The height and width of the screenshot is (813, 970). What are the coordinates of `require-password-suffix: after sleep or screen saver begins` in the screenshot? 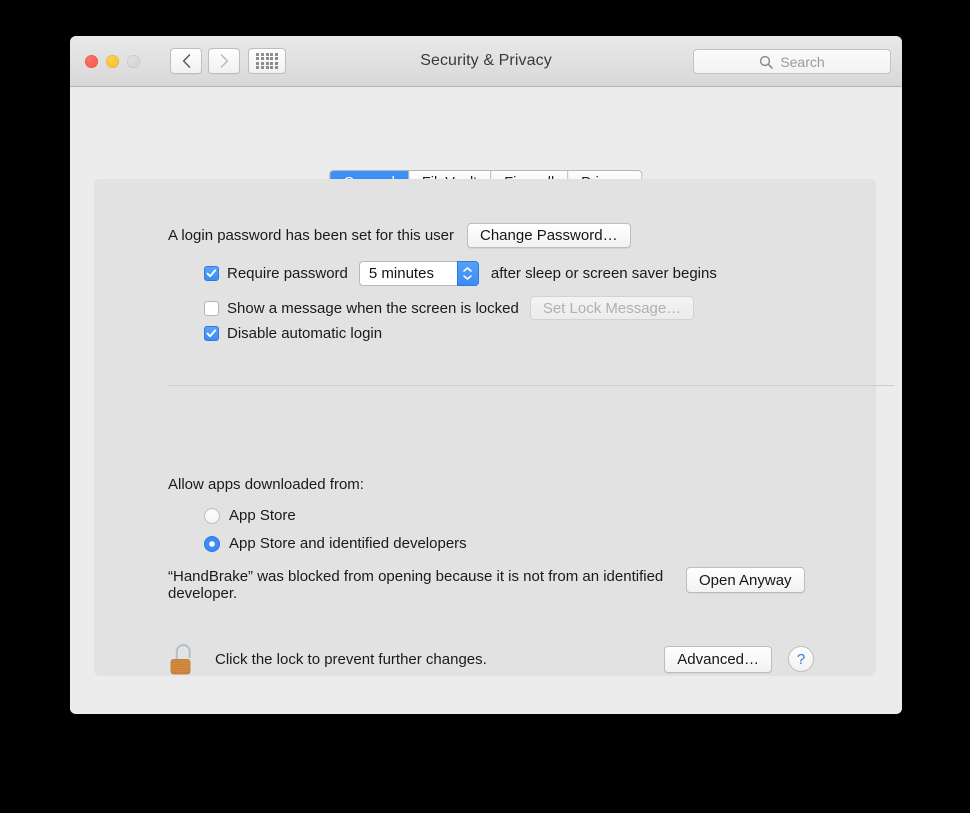 It's located at (603, 273).